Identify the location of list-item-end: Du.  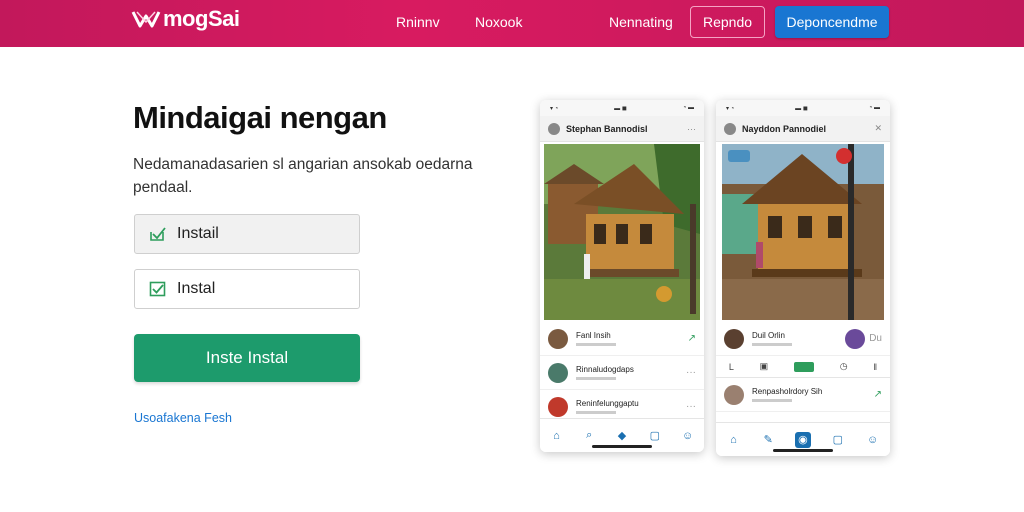
(875, 338).